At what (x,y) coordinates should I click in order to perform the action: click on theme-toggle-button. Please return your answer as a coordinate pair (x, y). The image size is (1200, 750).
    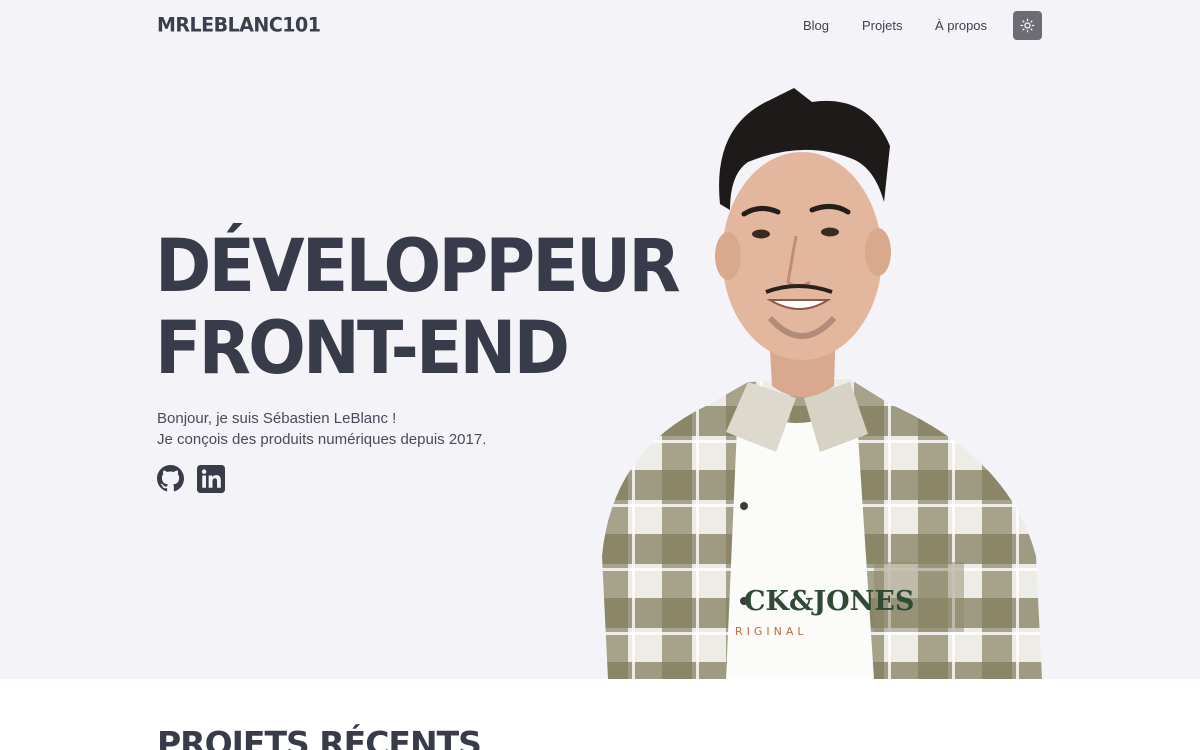
    Looking at the image, I should click on (1027, 25).